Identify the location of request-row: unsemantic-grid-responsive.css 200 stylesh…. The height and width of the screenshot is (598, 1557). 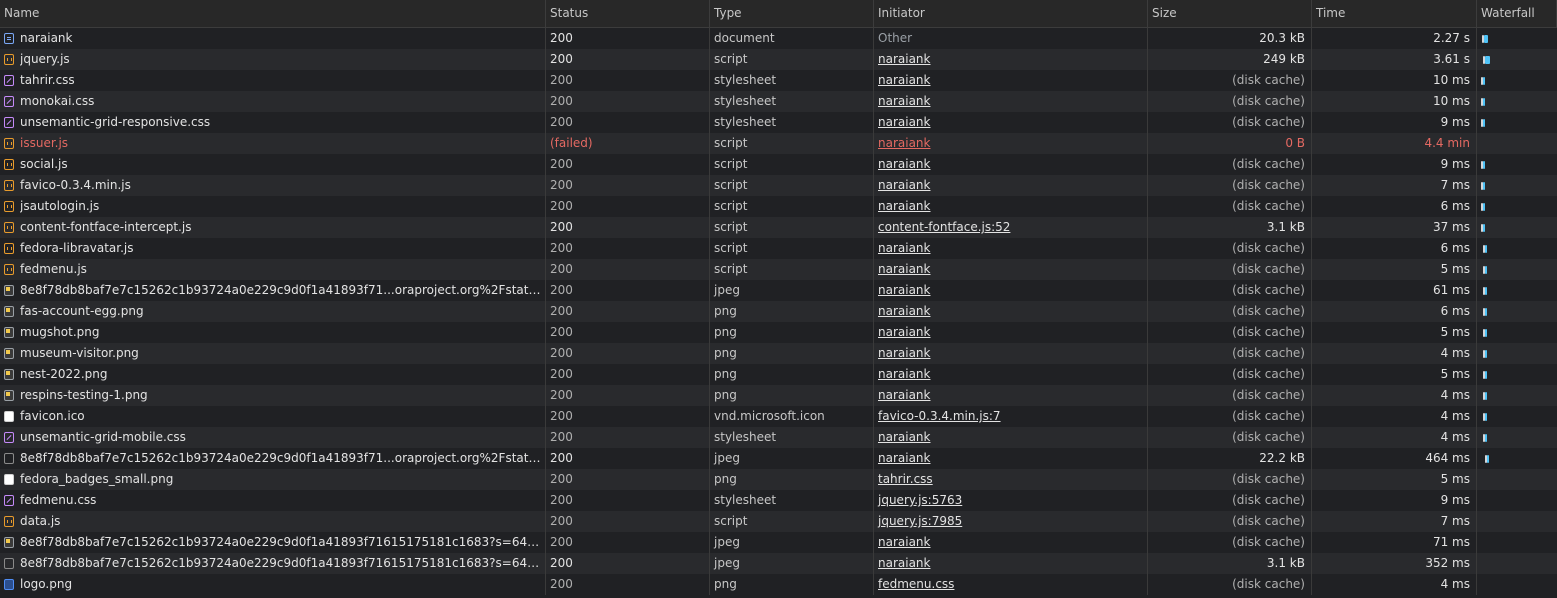
(778, 122).